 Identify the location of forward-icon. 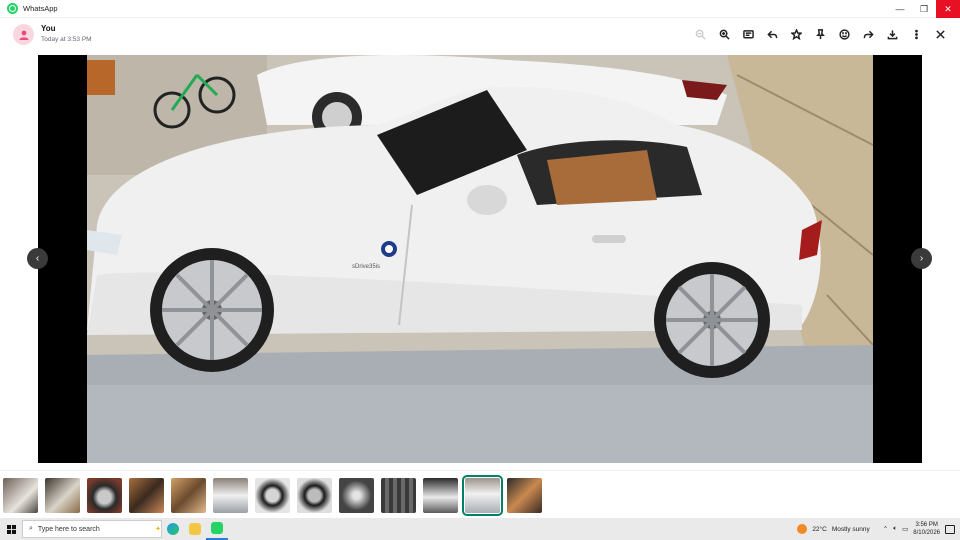
(868, 34).